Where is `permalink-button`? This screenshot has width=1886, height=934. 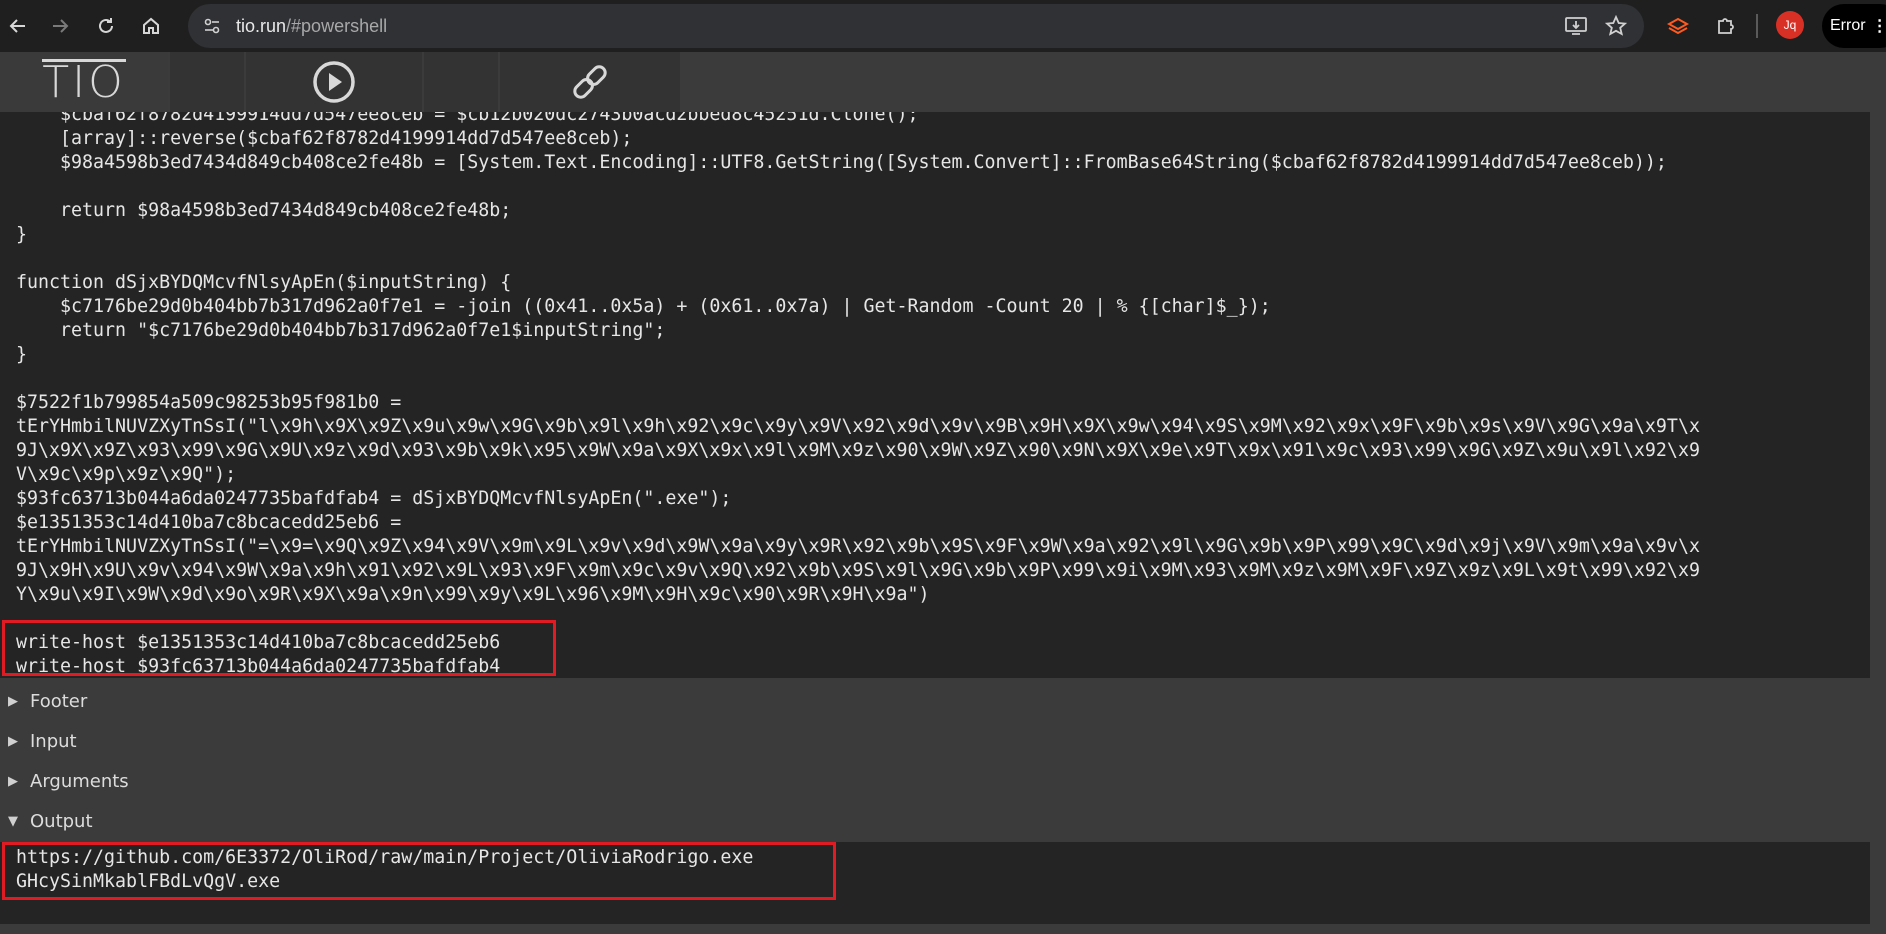
permalink-button is located at coordinates (590, 82).